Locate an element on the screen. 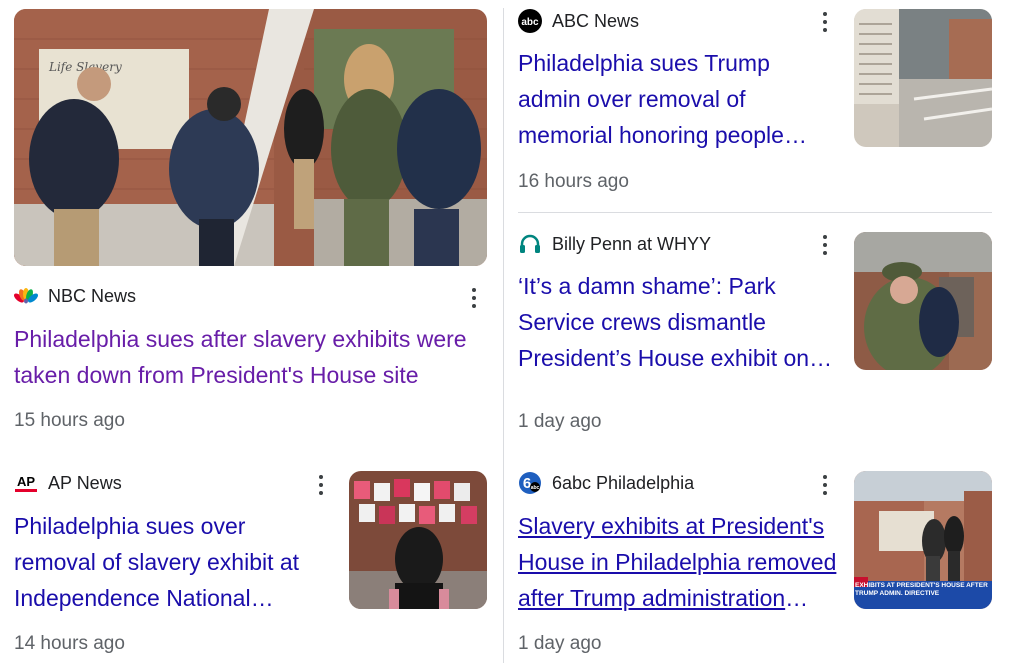 The width and height of the screenshot is (1030, 663). article-source-name: NBC News is located at coordinates (92, 295).